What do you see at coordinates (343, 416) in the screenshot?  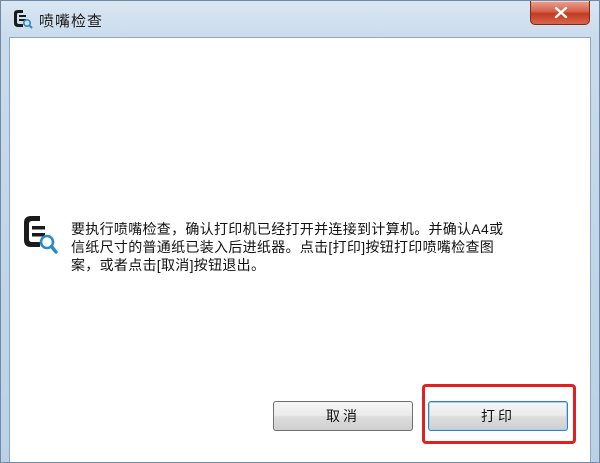 I see `cancel-button: 取消` at bounding box center [343, 416].